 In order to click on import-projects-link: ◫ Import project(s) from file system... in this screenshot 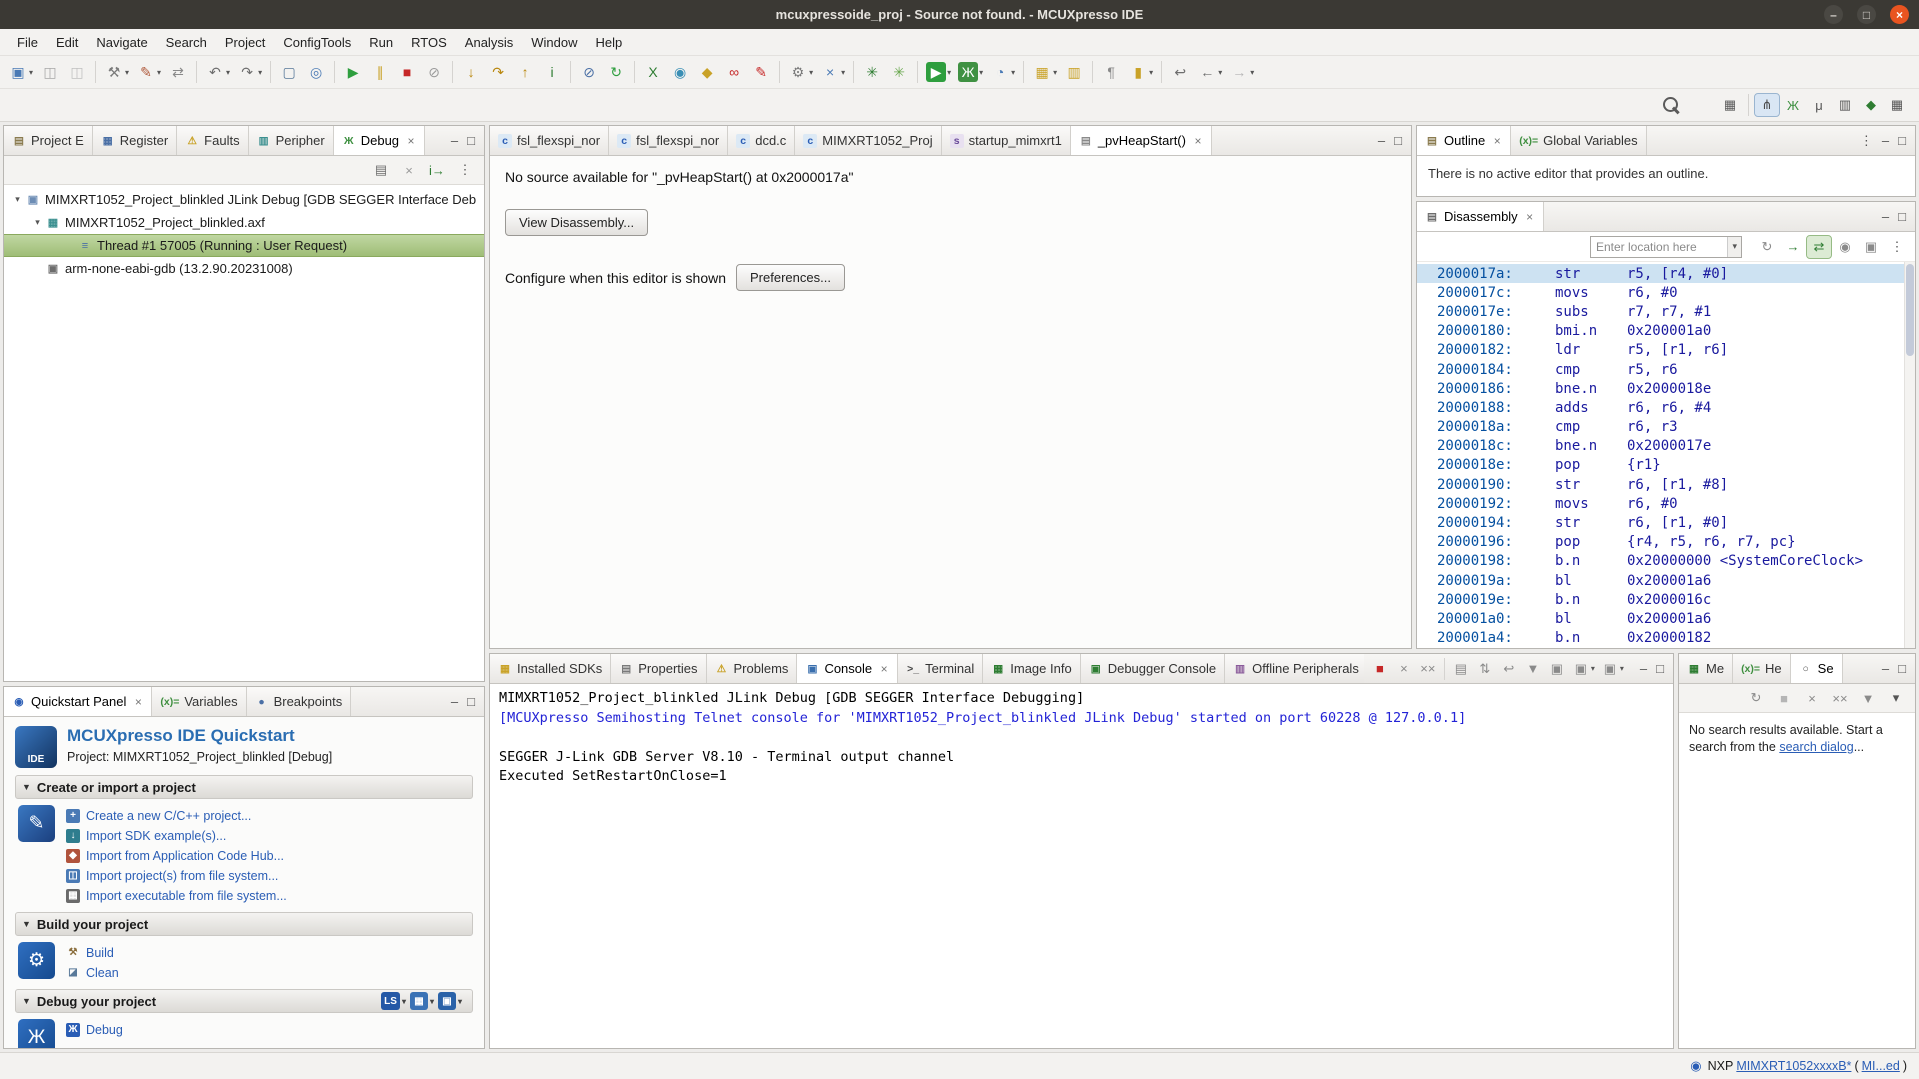, I will do `click(176, 875)`.